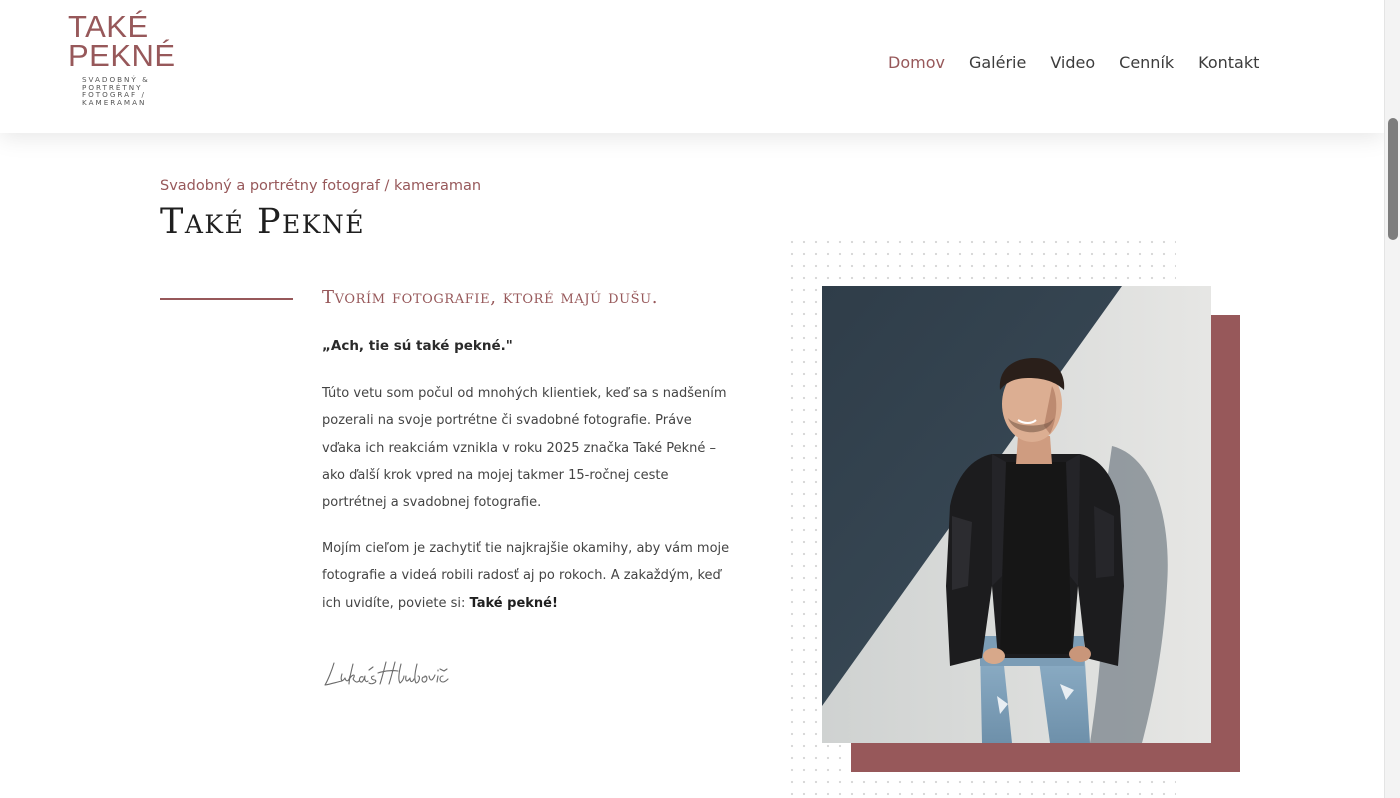 Image resolution: width=1400 pixels, height=798 pixels. I want to click on nav-item-domov: Domov, so click(916, 63).